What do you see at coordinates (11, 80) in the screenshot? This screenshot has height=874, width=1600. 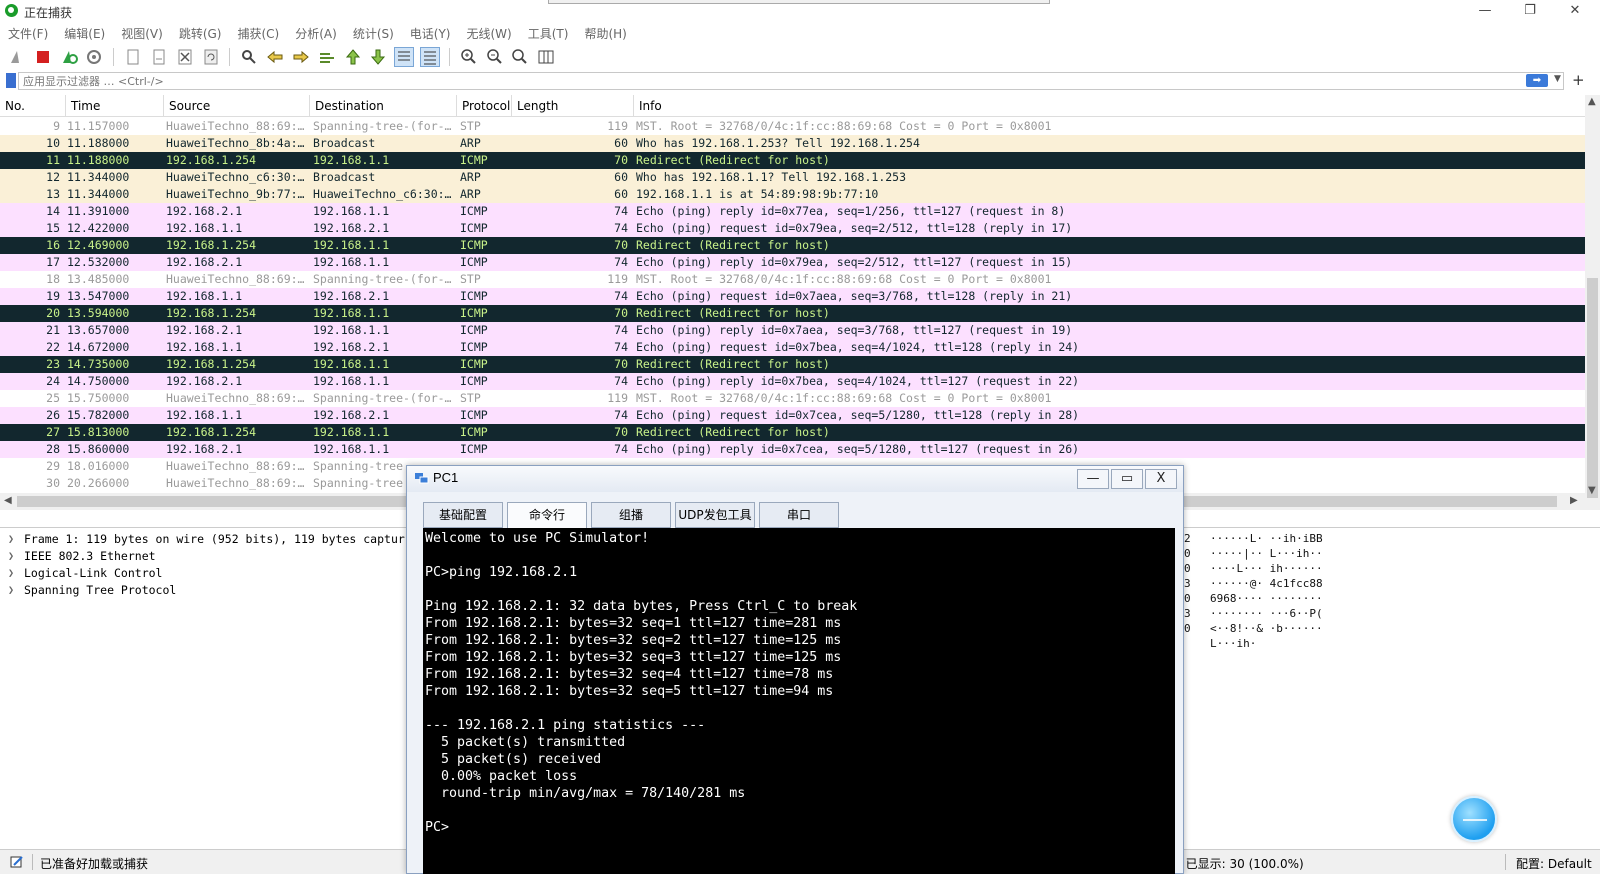 I see `filter-bookmark-icon` at bounding box center [11, 80].